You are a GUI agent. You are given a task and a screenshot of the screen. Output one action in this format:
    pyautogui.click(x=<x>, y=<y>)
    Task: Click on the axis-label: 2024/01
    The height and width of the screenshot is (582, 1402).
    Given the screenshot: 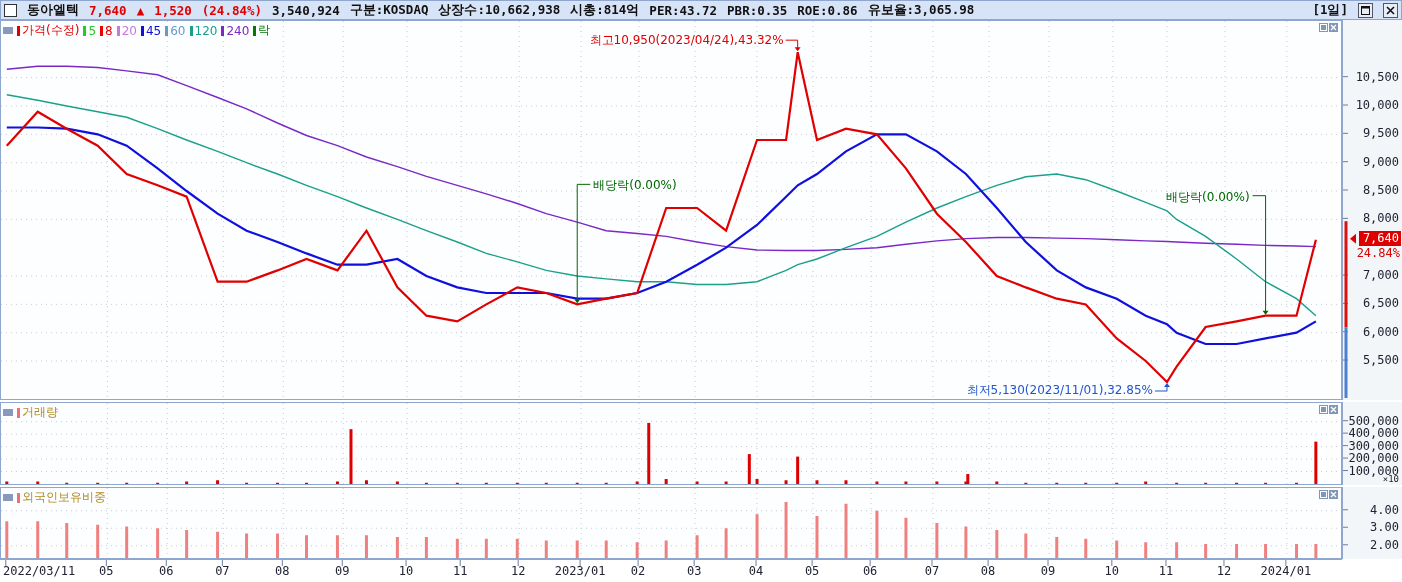 What is the action you would take?
    pyautogui.click(x=1286, y=571)
    